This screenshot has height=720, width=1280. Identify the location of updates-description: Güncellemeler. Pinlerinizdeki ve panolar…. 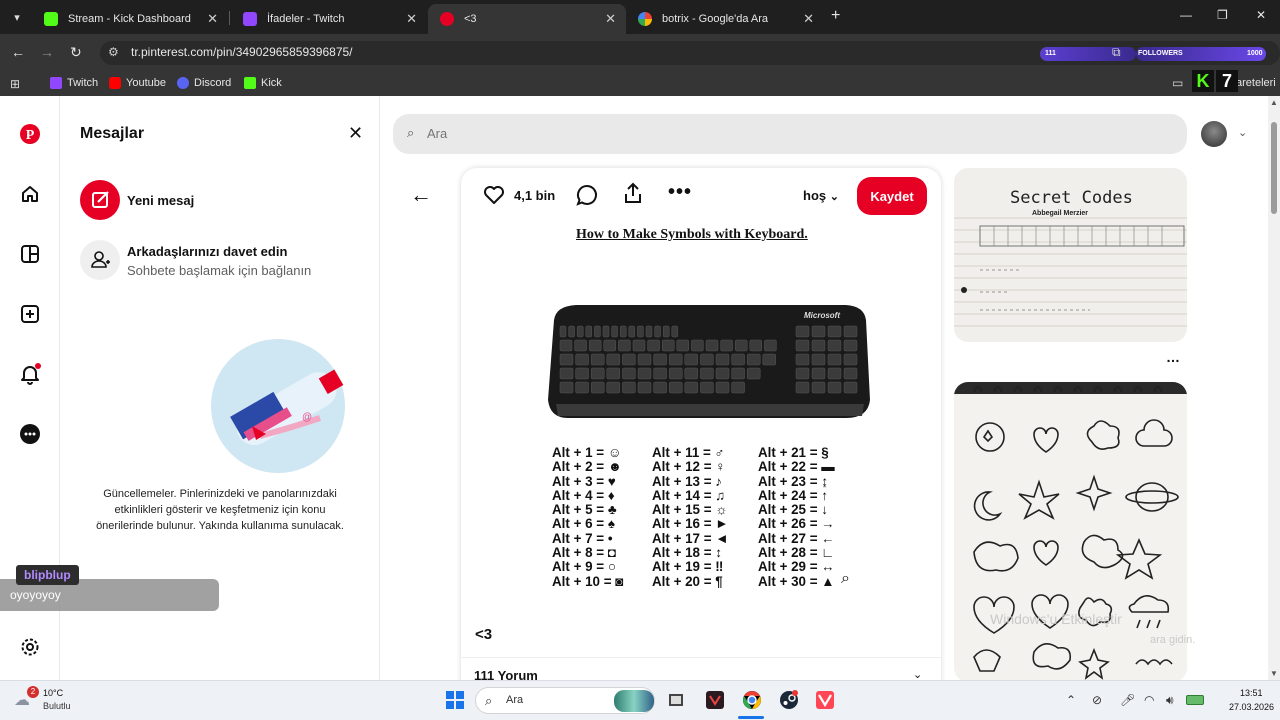
(220, 510).